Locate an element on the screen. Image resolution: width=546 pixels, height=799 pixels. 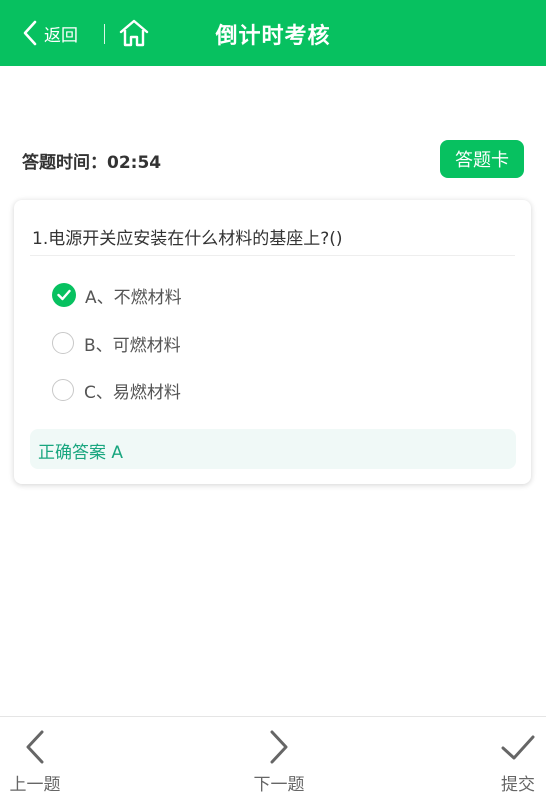
question-text: 1.电源开关应安装在什么材料的基座上?() is located at coordinates (187, 239).